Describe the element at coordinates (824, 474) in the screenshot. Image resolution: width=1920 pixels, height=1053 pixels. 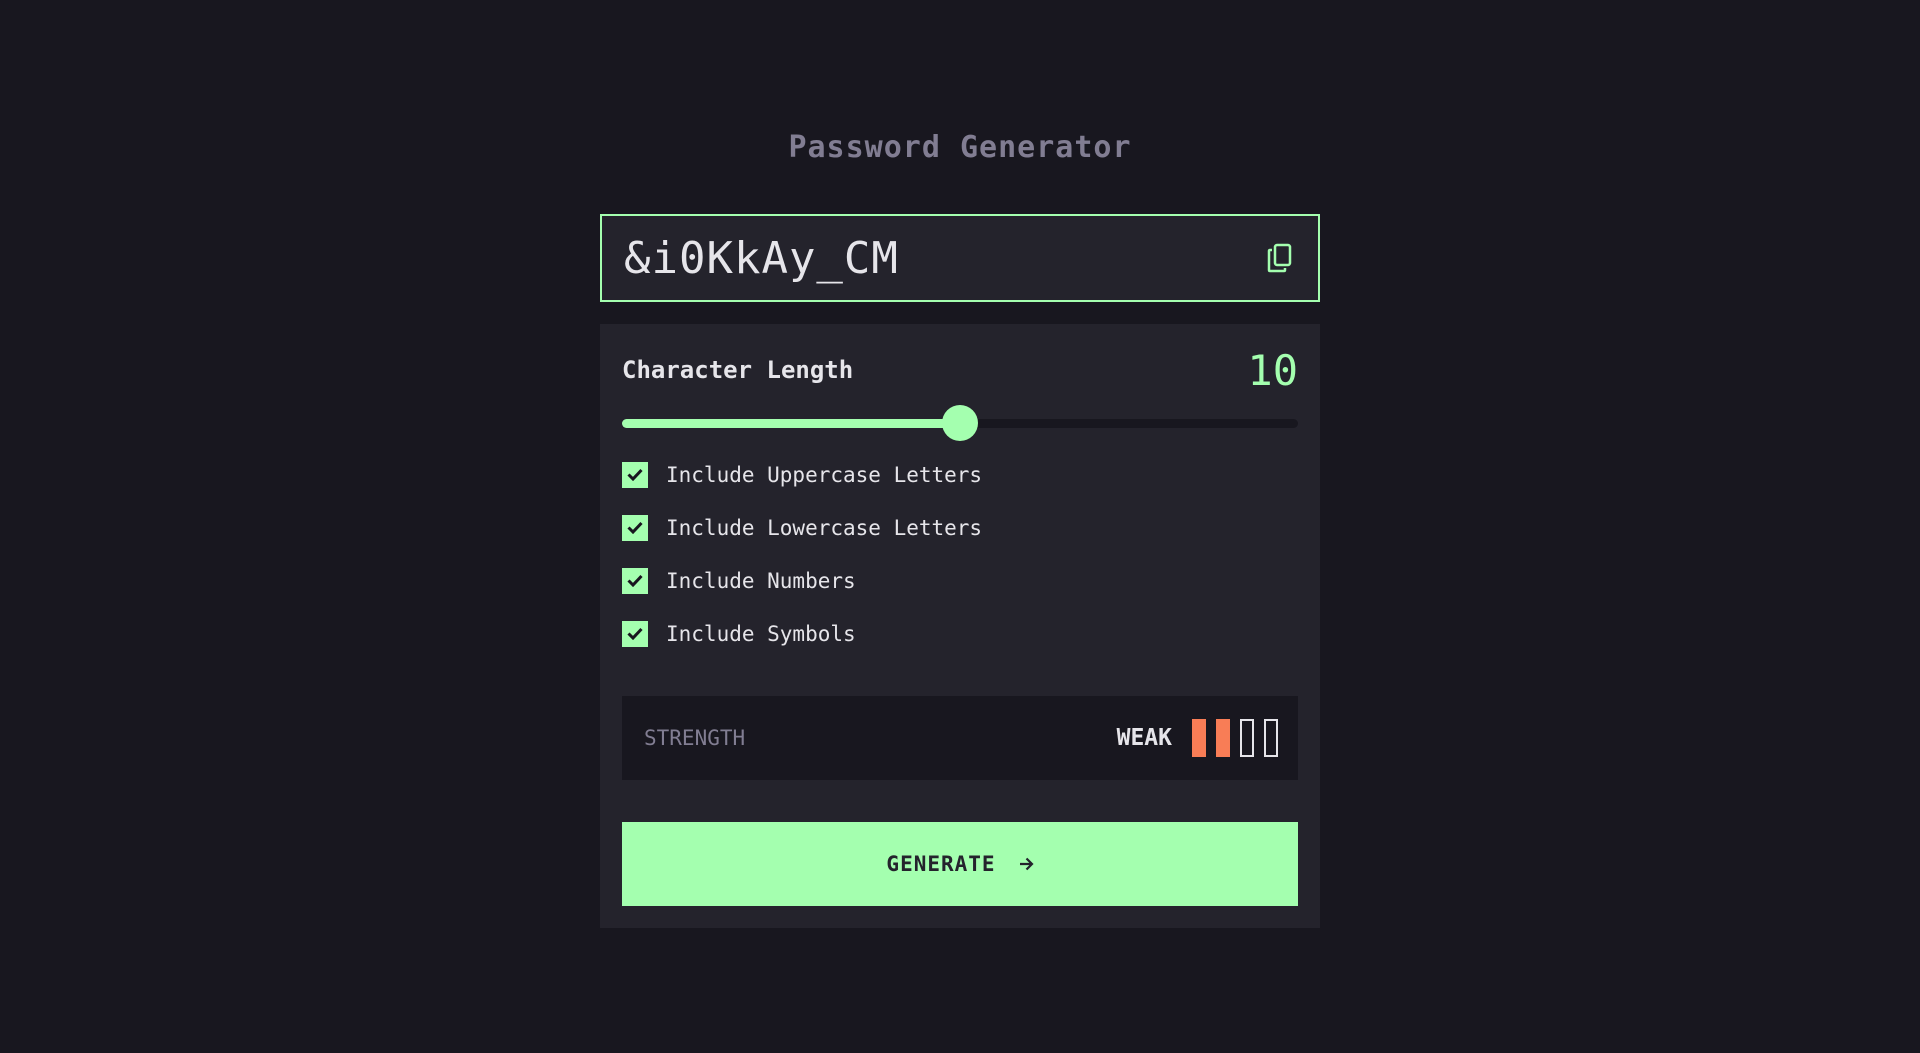
I see `option-label: Include Uppercase Letters` at that location.